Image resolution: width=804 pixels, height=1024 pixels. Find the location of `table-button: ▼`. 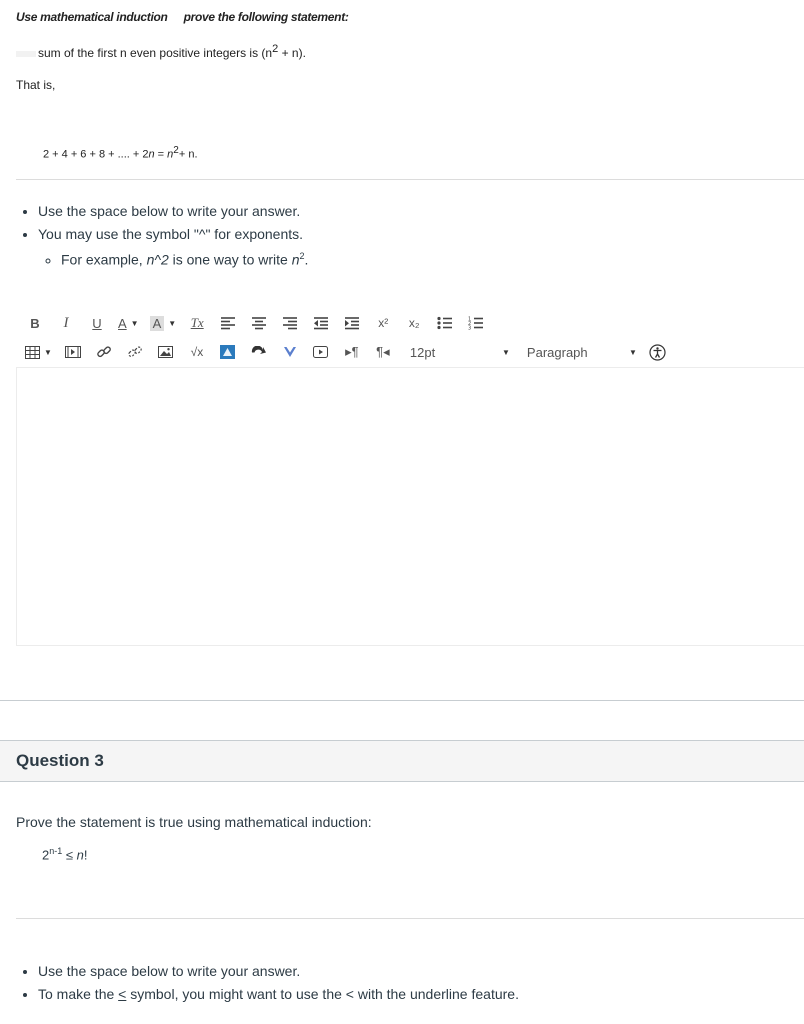

table-button: ▼ is located at coordinates (38, 352).